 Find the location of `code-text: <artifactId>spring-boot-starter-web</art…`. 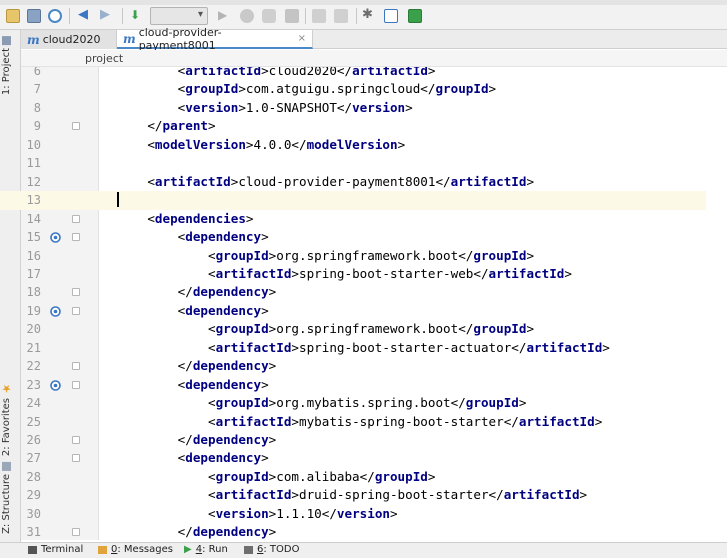

code-text: <artifactId>spring-boot-starter-web</art… is located at coordinates (344, 273).